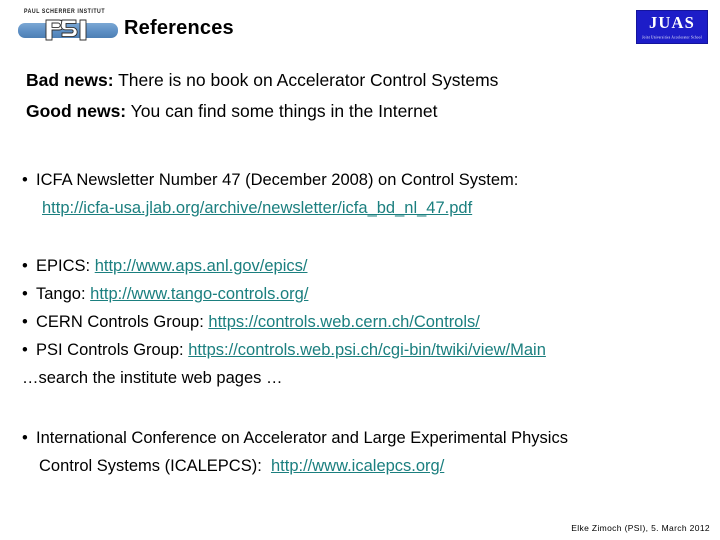 Image resolution: width=720 pixels, height=540 pixels. Describe the element at coordinates (65, 12) in the screenshot. I see `psi-logo-wordmark: PAUL SCHERRER INSTITUT` at that location.